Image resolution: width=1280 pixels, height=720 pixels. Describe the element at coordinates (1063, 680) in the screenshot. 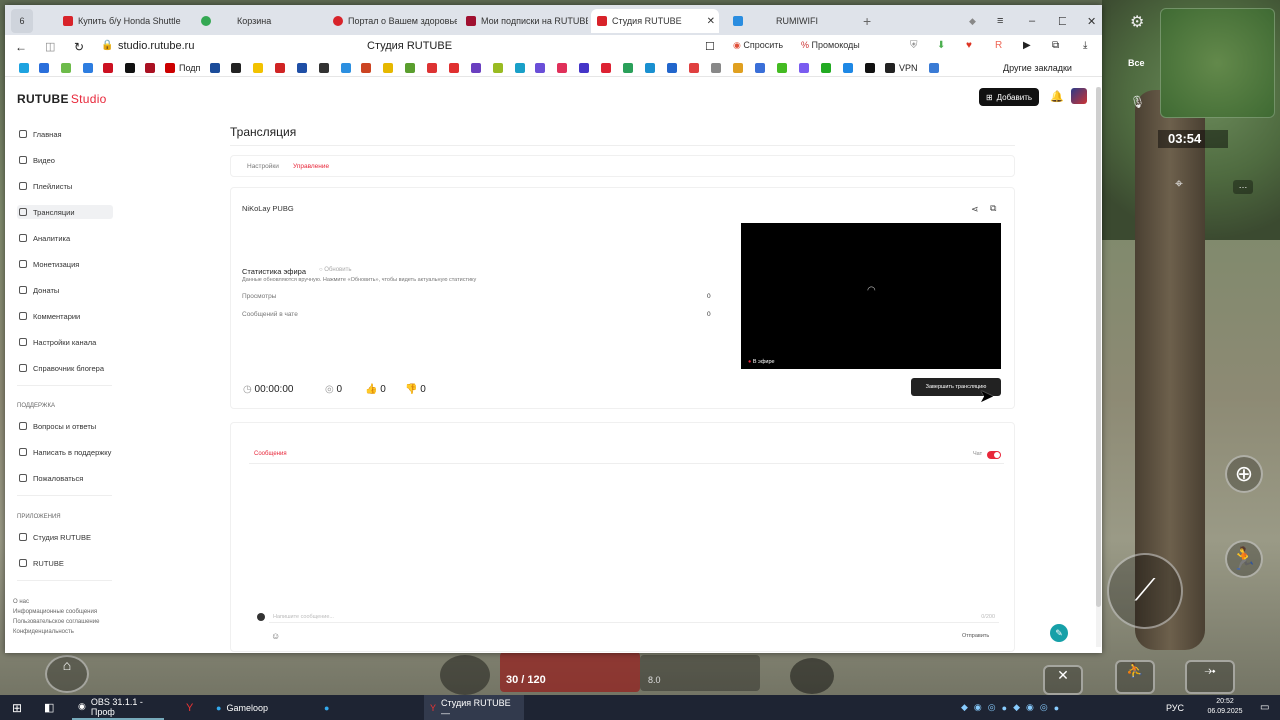

I see `prone-icon: ✕` at that location.